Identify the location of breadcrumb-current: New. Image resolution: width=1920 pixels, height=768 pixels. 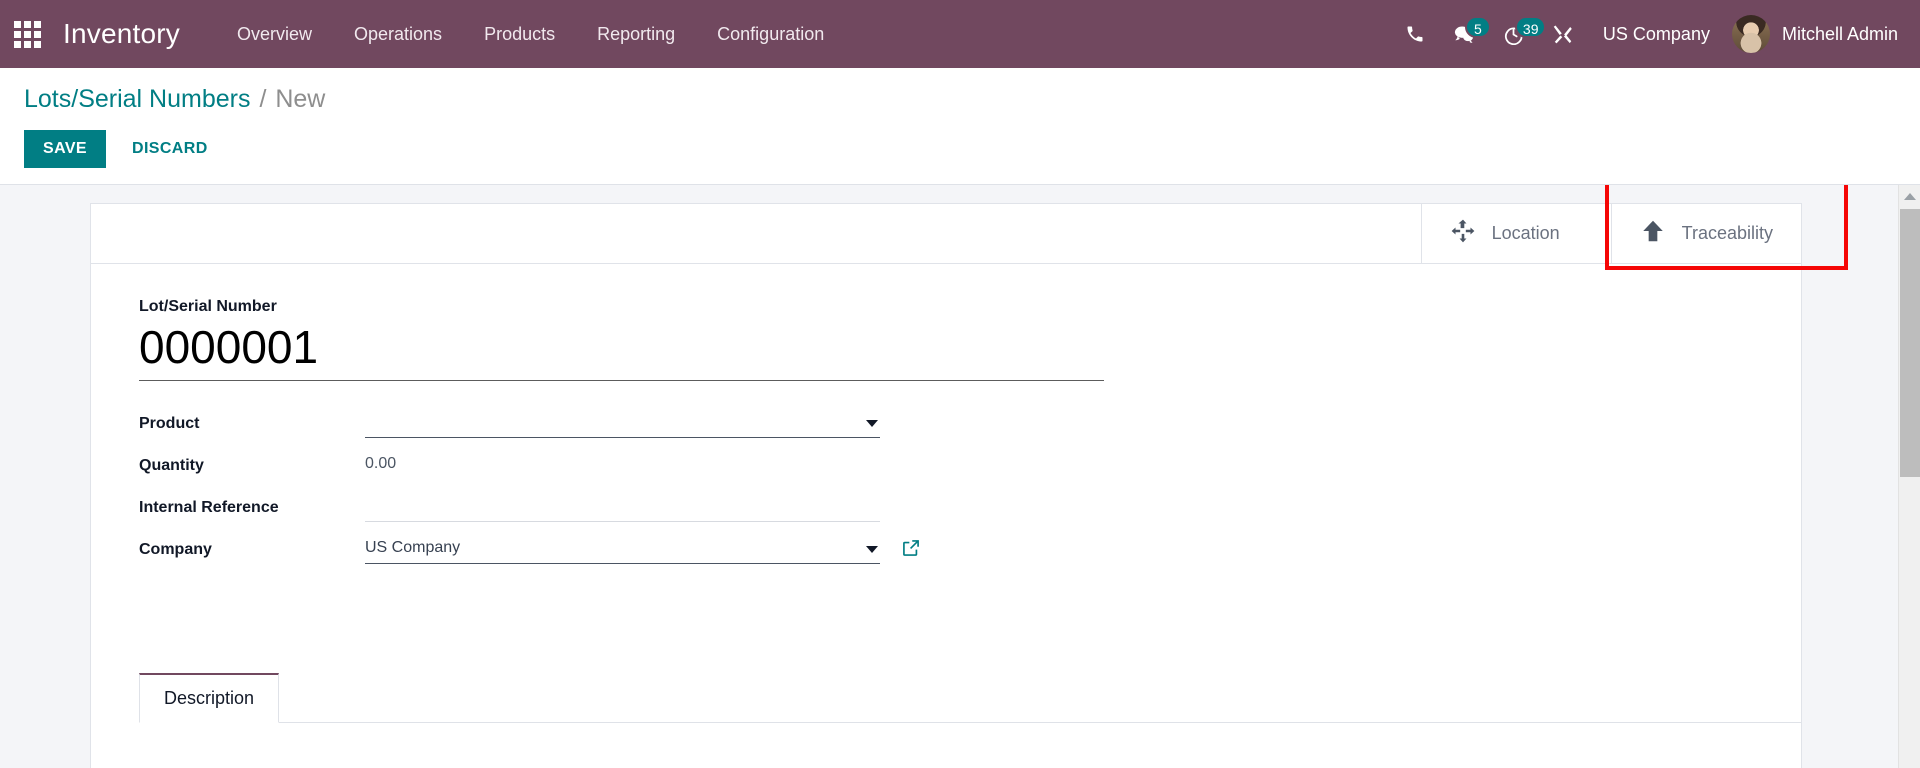
(300, 99).